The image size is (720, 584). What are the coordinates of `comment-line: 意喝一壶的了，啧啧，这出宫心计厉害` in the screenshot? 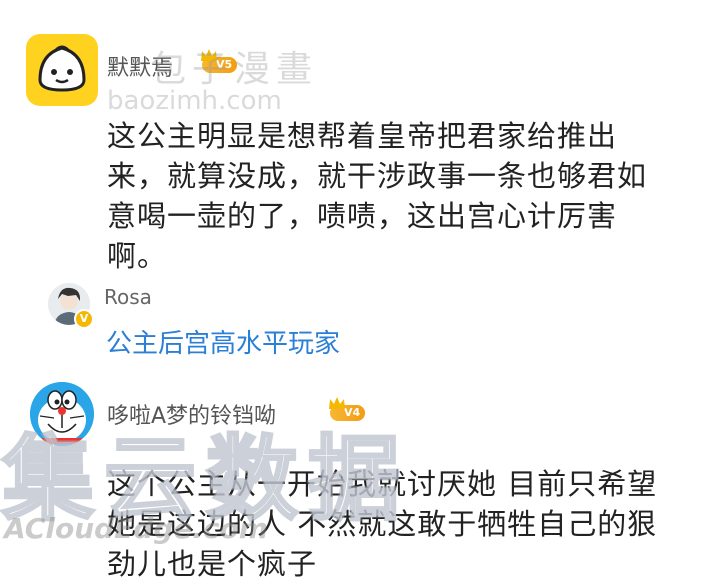 It's located at (362, 216).